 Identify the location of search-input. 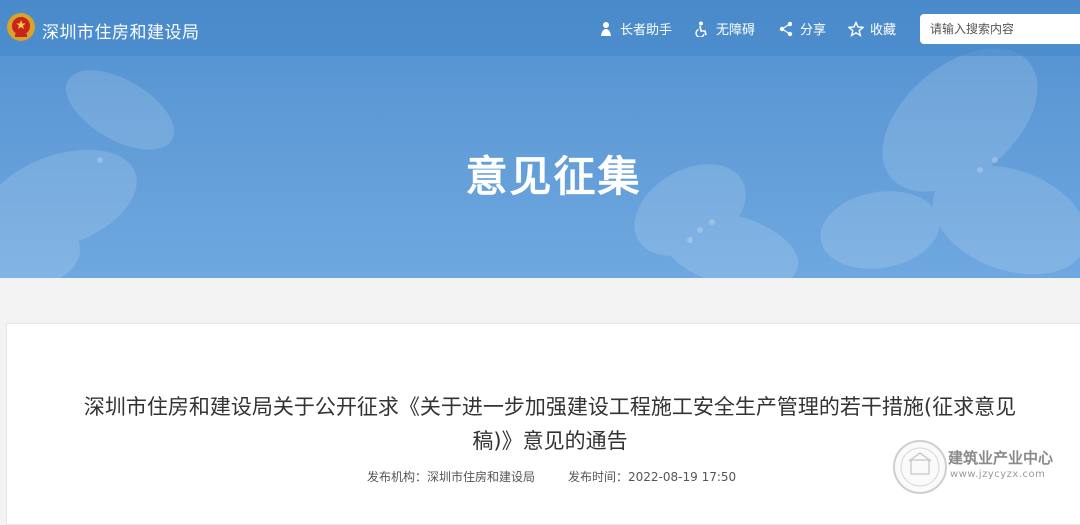
(1000, 29).